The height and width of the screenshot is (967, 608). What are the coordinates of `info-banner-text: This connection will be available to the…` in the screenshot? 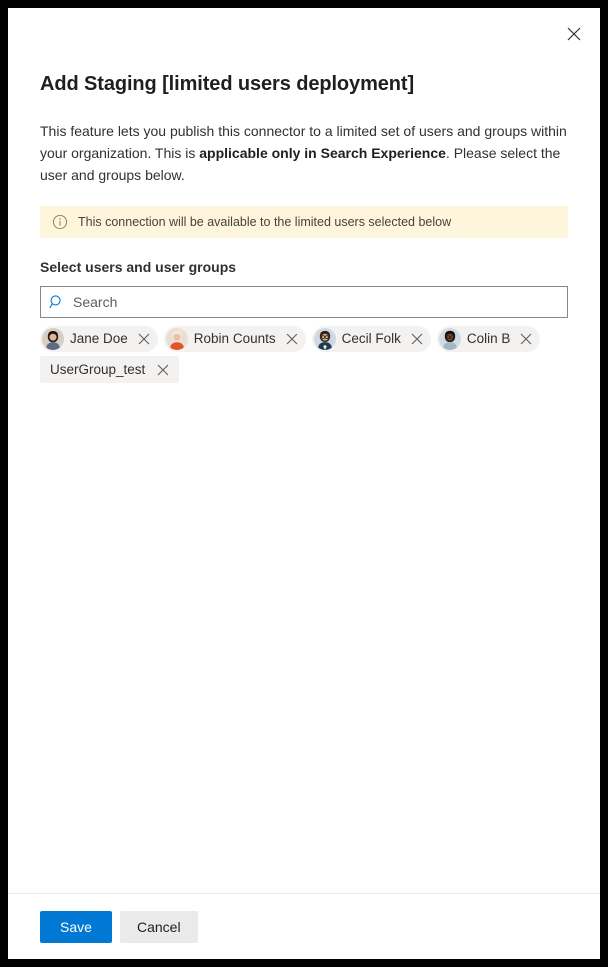 It's located at (265, 221).